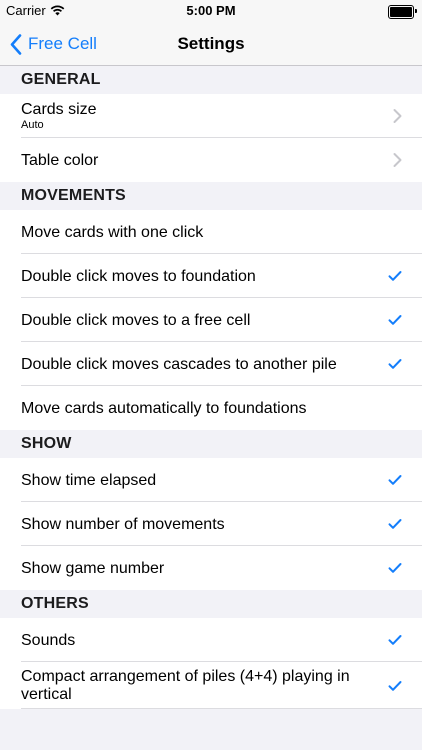 The height and width of the screenshot is (750, 422). Describe the element at coordinates (211, 116) in the screenshot. I see `setting-row-cards-size: Cards size Auto` at that location.